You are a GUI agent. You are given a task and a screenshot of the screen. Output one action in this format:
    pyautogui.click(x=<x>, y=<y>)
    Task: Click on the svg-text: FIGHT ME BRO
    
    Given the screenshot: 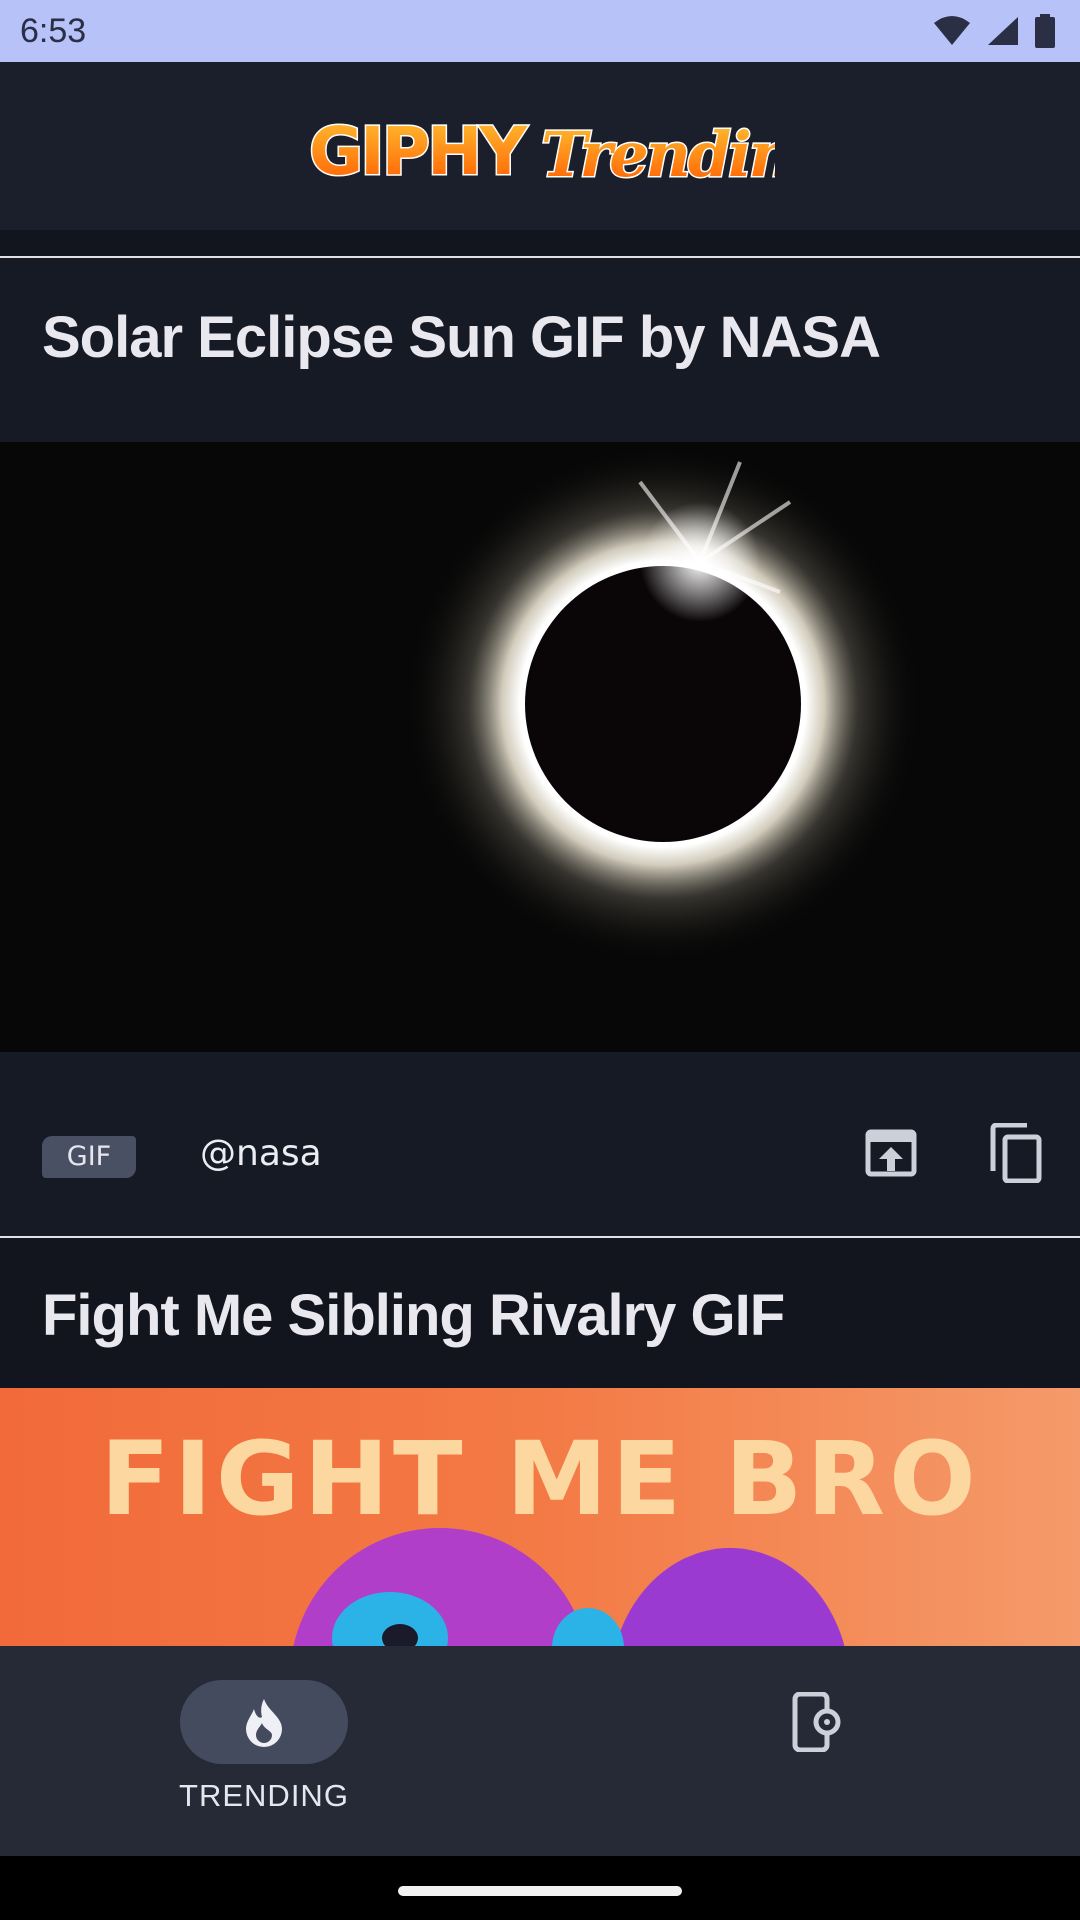 What is the action you would take?
    pyautogui.click(x=540, y=1479)
    